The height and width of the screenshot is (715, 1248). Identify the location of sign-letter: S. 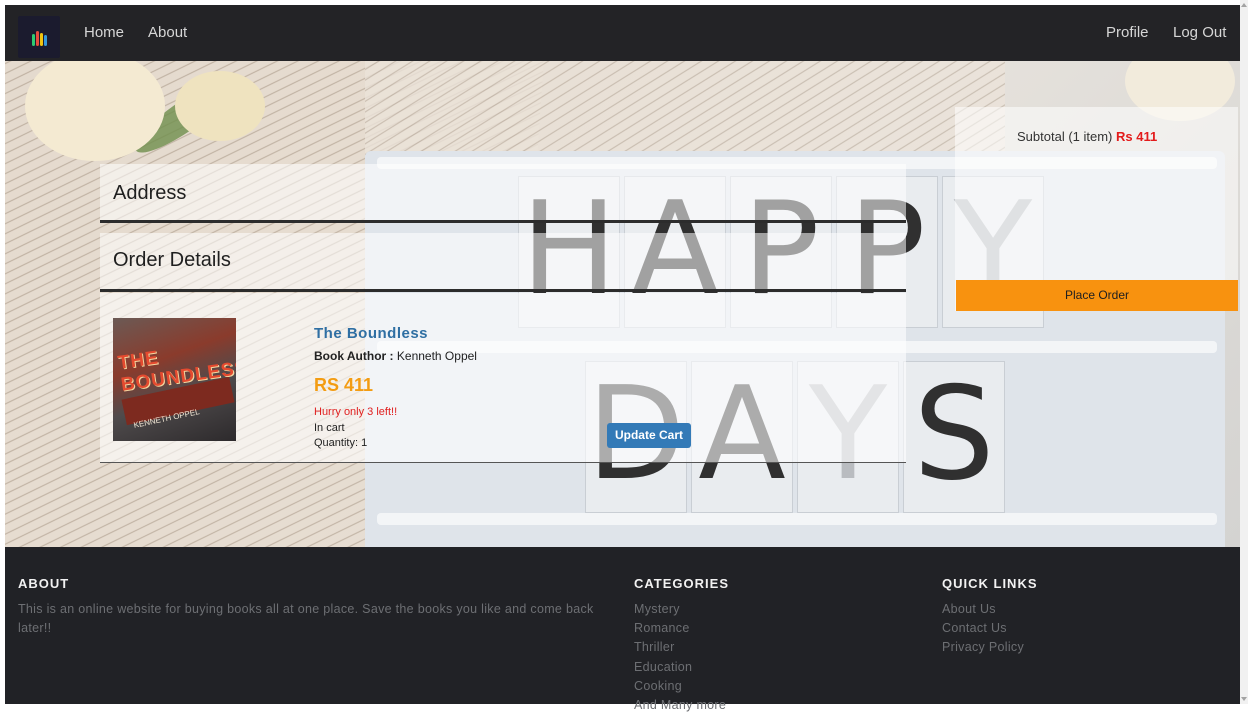
(954, 437).